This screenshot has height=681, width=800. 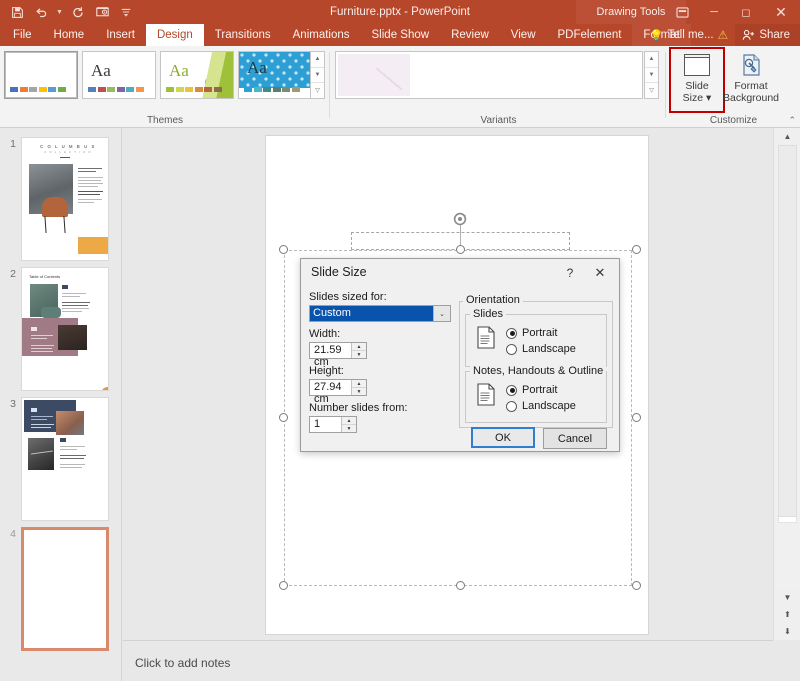 I want to click on ribbon-right-actions: 💡 Tell me... ⚠ Share, so click(x=721, y=35).